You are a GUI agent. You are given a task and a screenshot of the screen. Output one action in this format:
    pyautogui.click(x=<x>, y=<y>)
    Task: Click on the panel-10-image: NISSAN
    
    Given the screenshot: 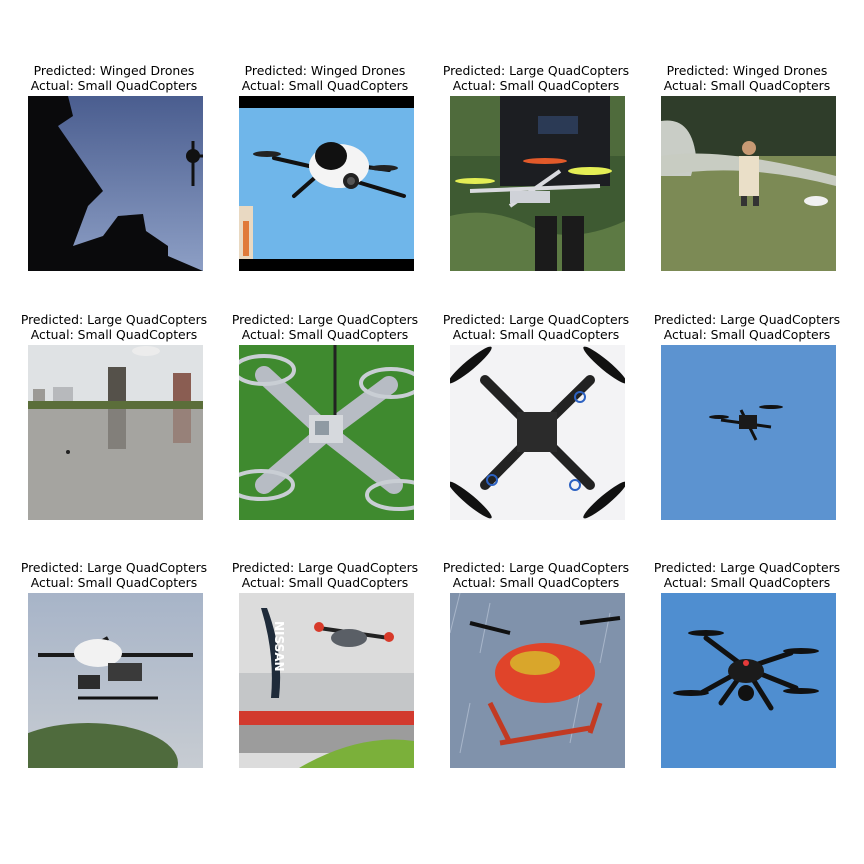 What is the action you would take?
    pyautogui.click(x=326, y=680)
    